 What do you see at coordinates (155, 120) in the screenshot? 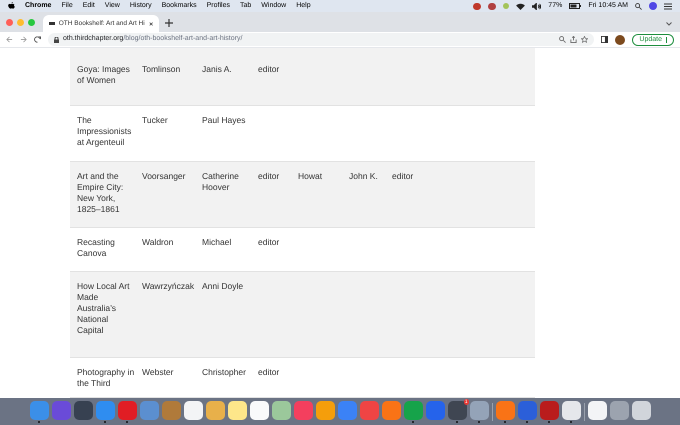
I see `table-cell-text: Tucker` at bounding box center [155, 120].